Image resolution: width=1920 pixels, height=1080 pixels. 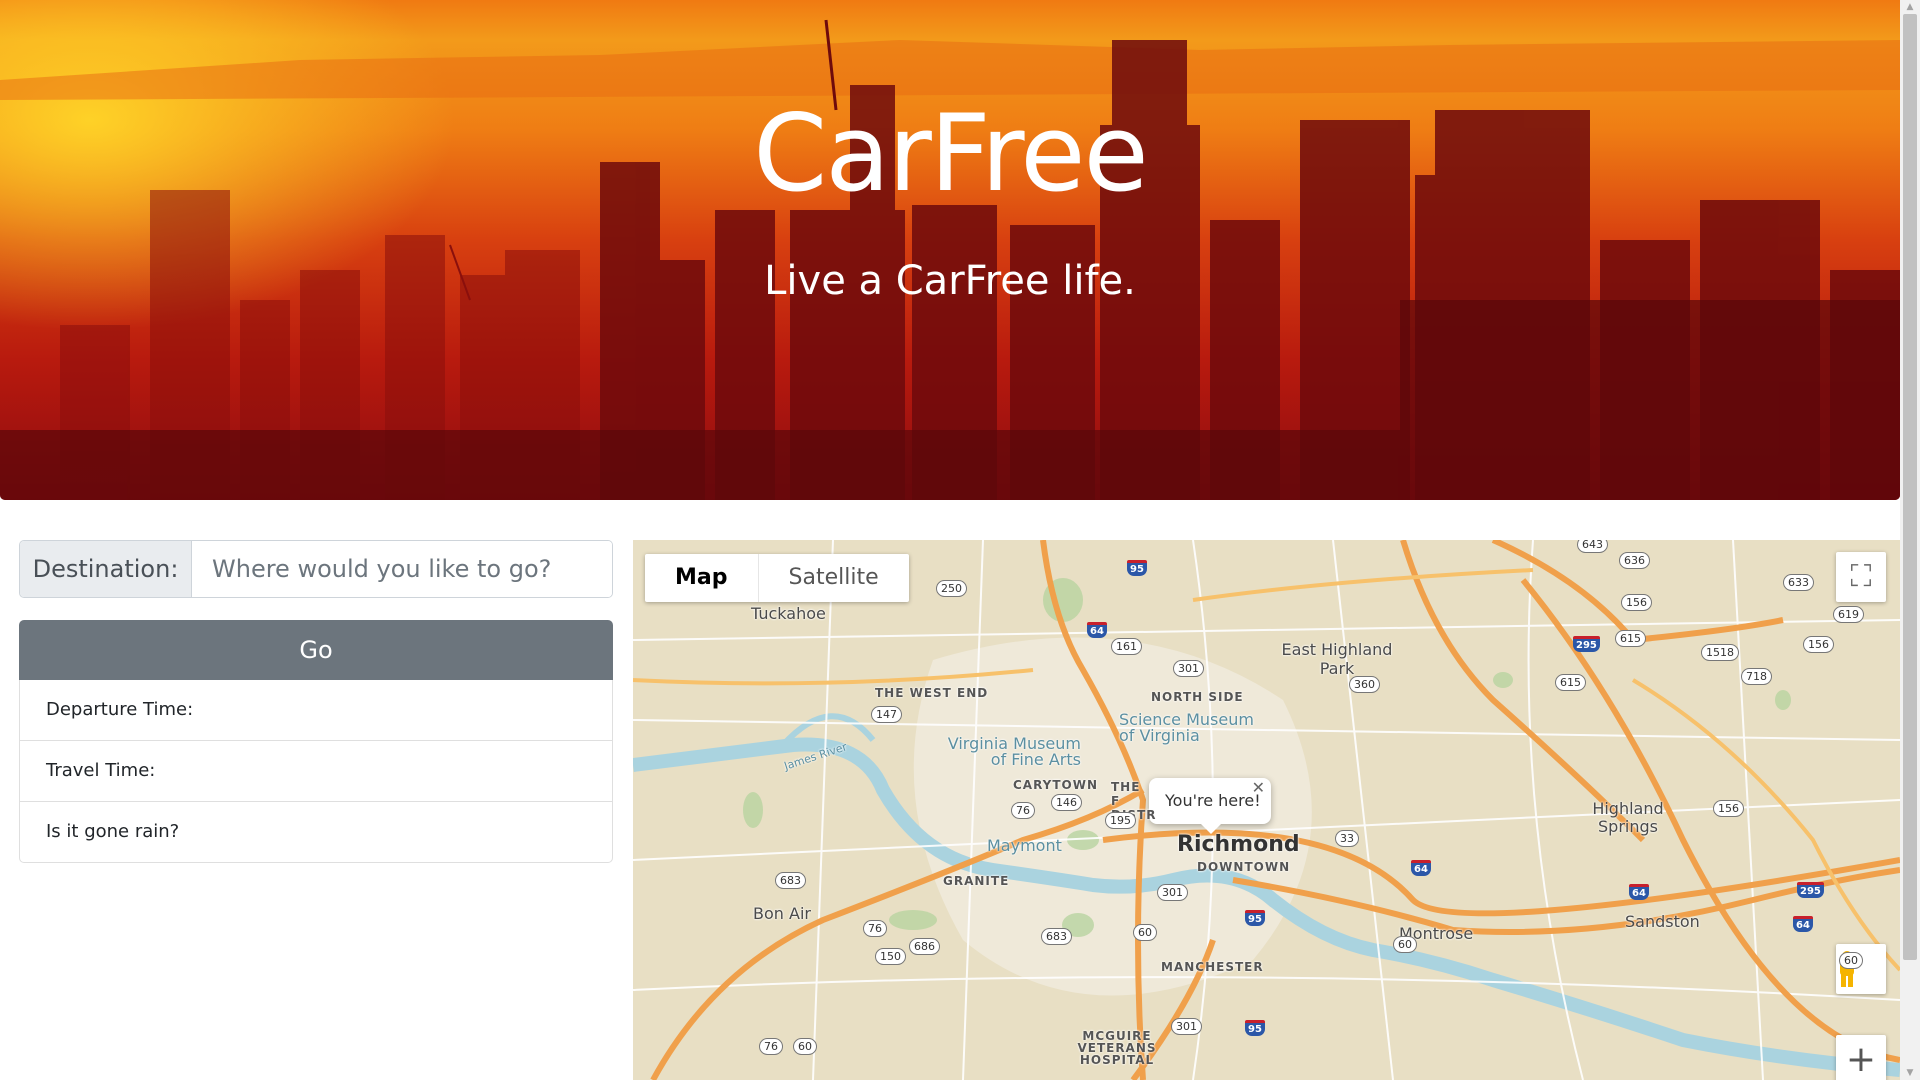 What do you see at coordinates (1592, 546) in the screenshot?
I see `route-shield: 643` at bounding box center [1592, 546].